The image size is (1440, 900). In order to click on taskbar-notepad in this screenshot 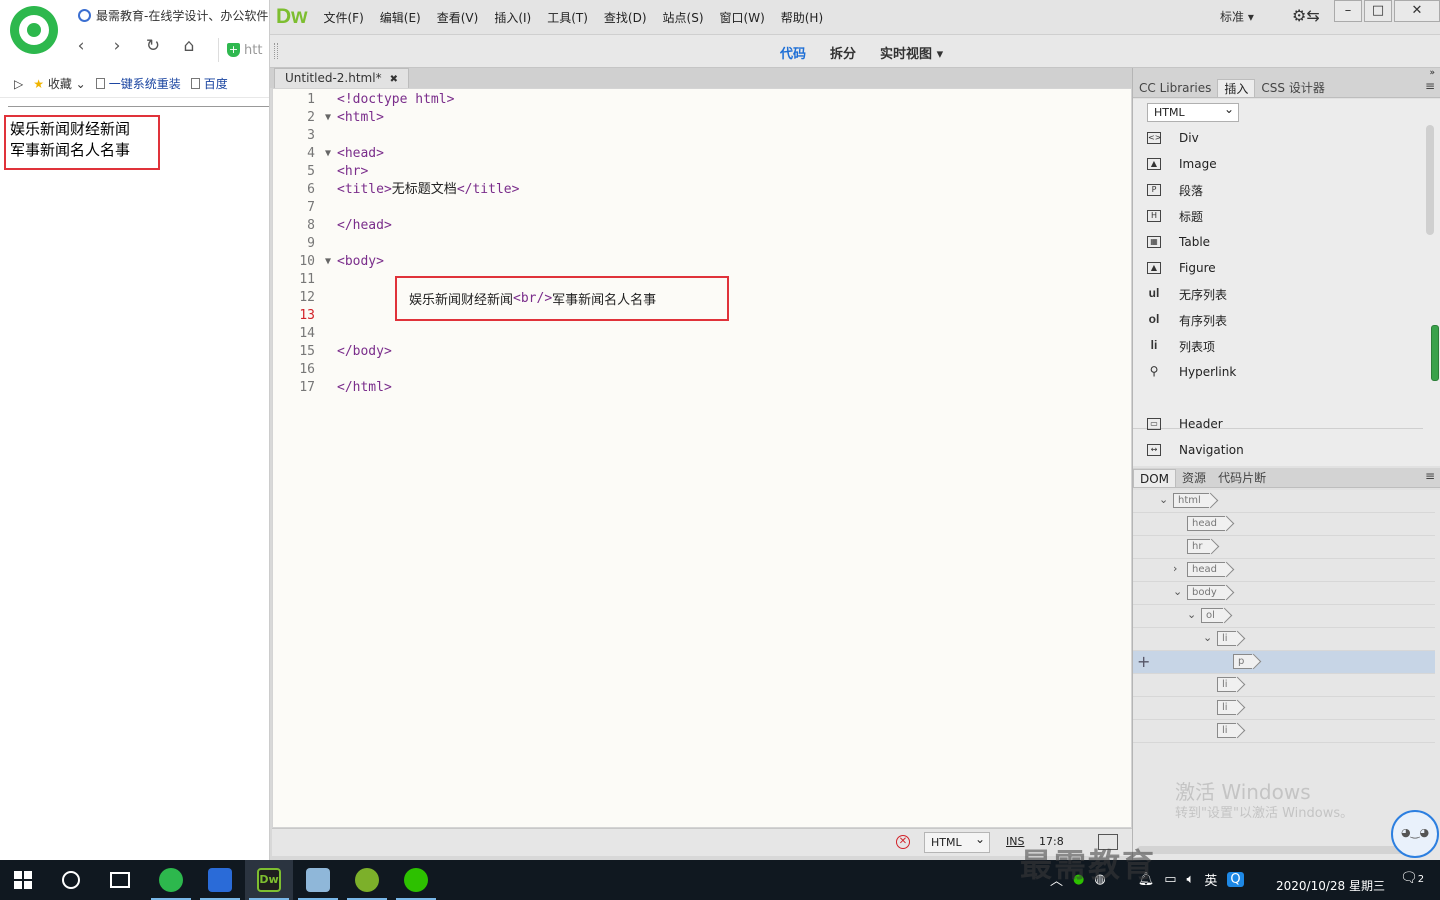, I will do `click(318, 880)`.